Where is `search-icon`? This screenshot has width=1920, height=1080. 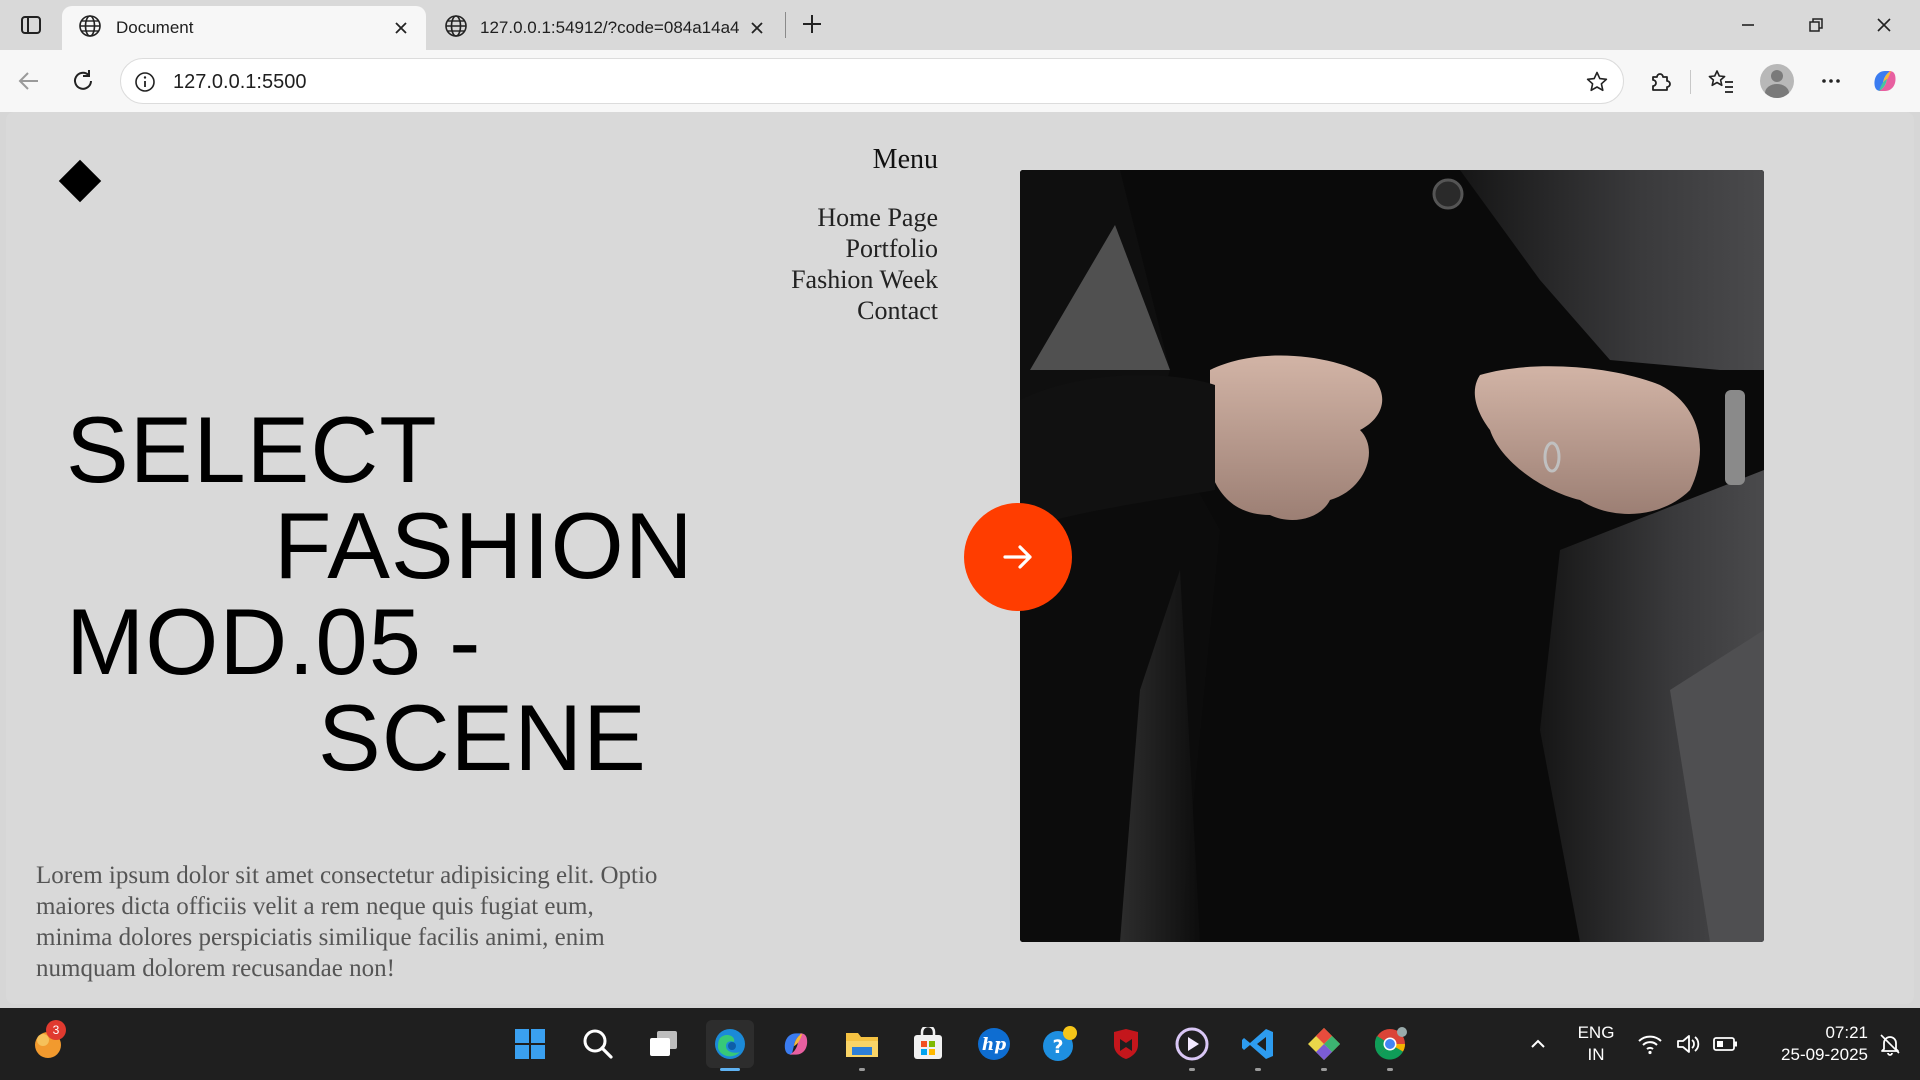
search-icon is located at coordinates (598, 1044).